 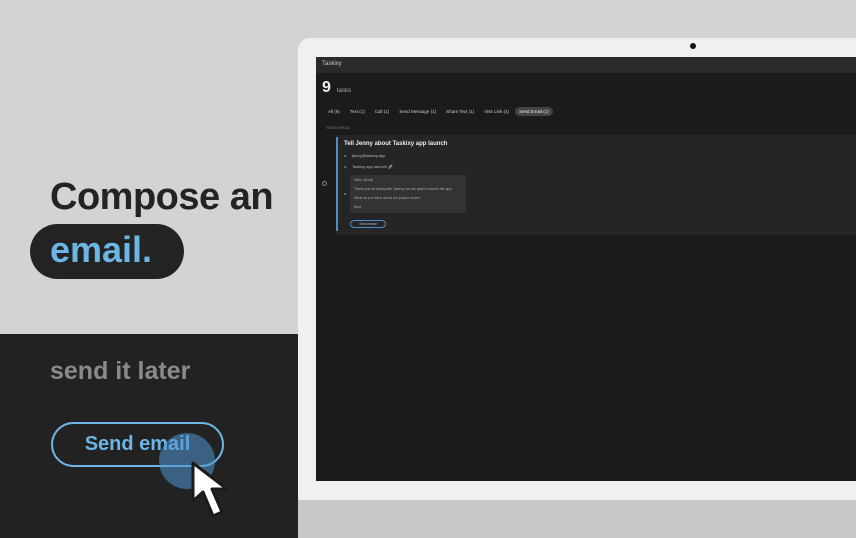 I want to click on tab-text: Text (1), so click(x=357, y=111).